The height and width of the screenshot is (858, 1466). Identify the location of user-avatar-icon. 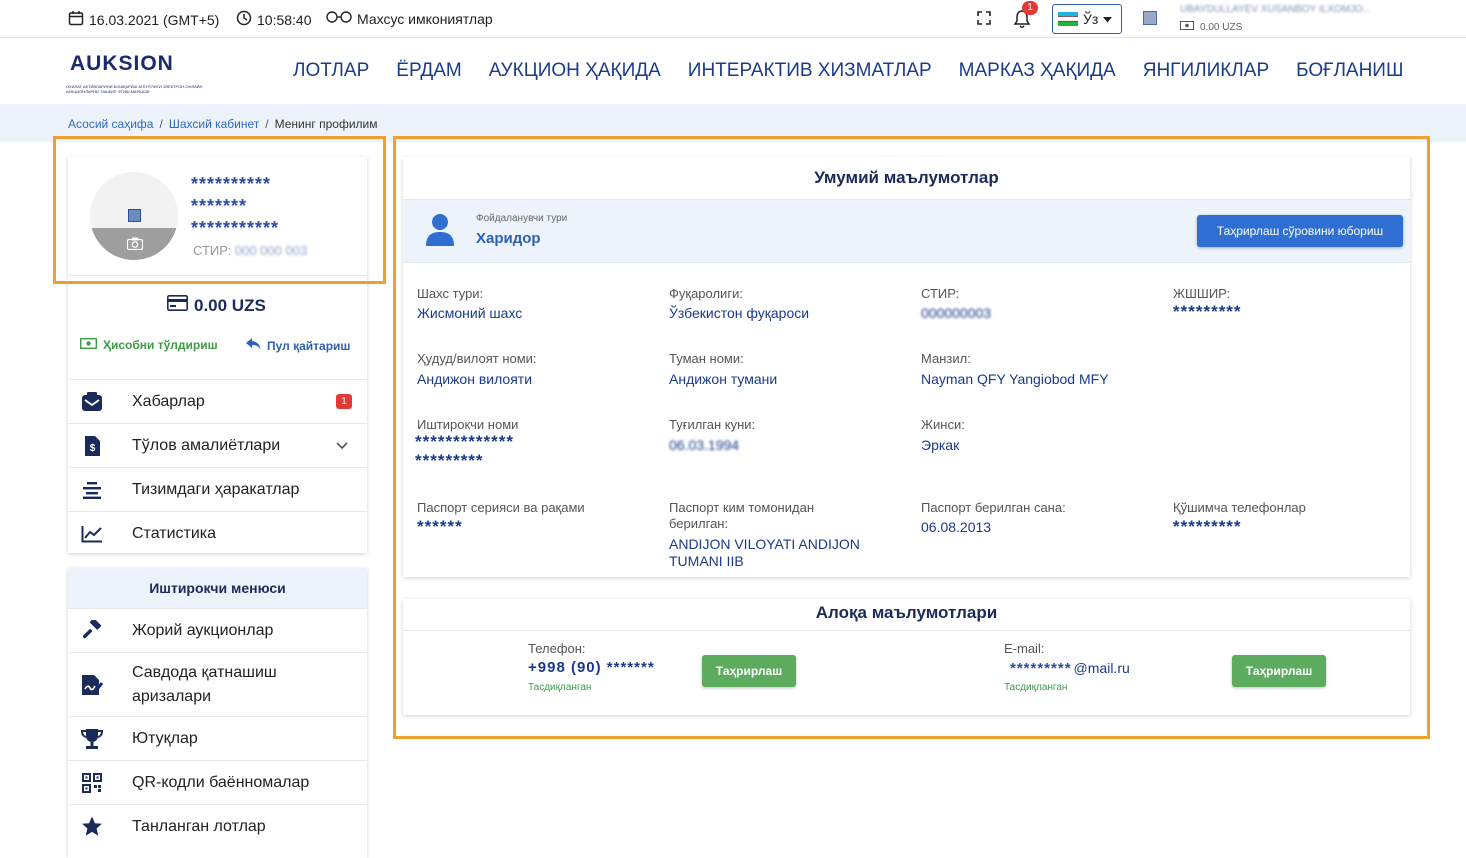
(1150, 18).